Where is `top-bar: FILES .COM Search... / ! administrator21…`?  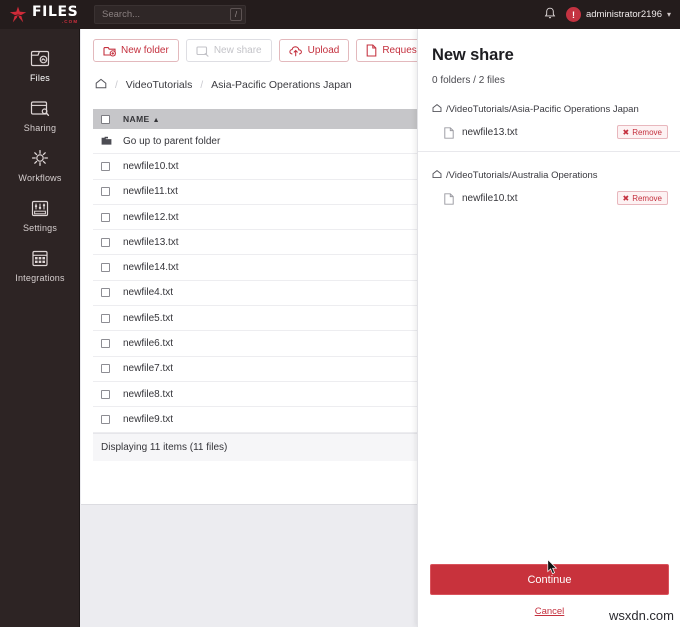 top-bar: FILES .COM Search... / ! administrator21… is located at coordinates (340, 14).